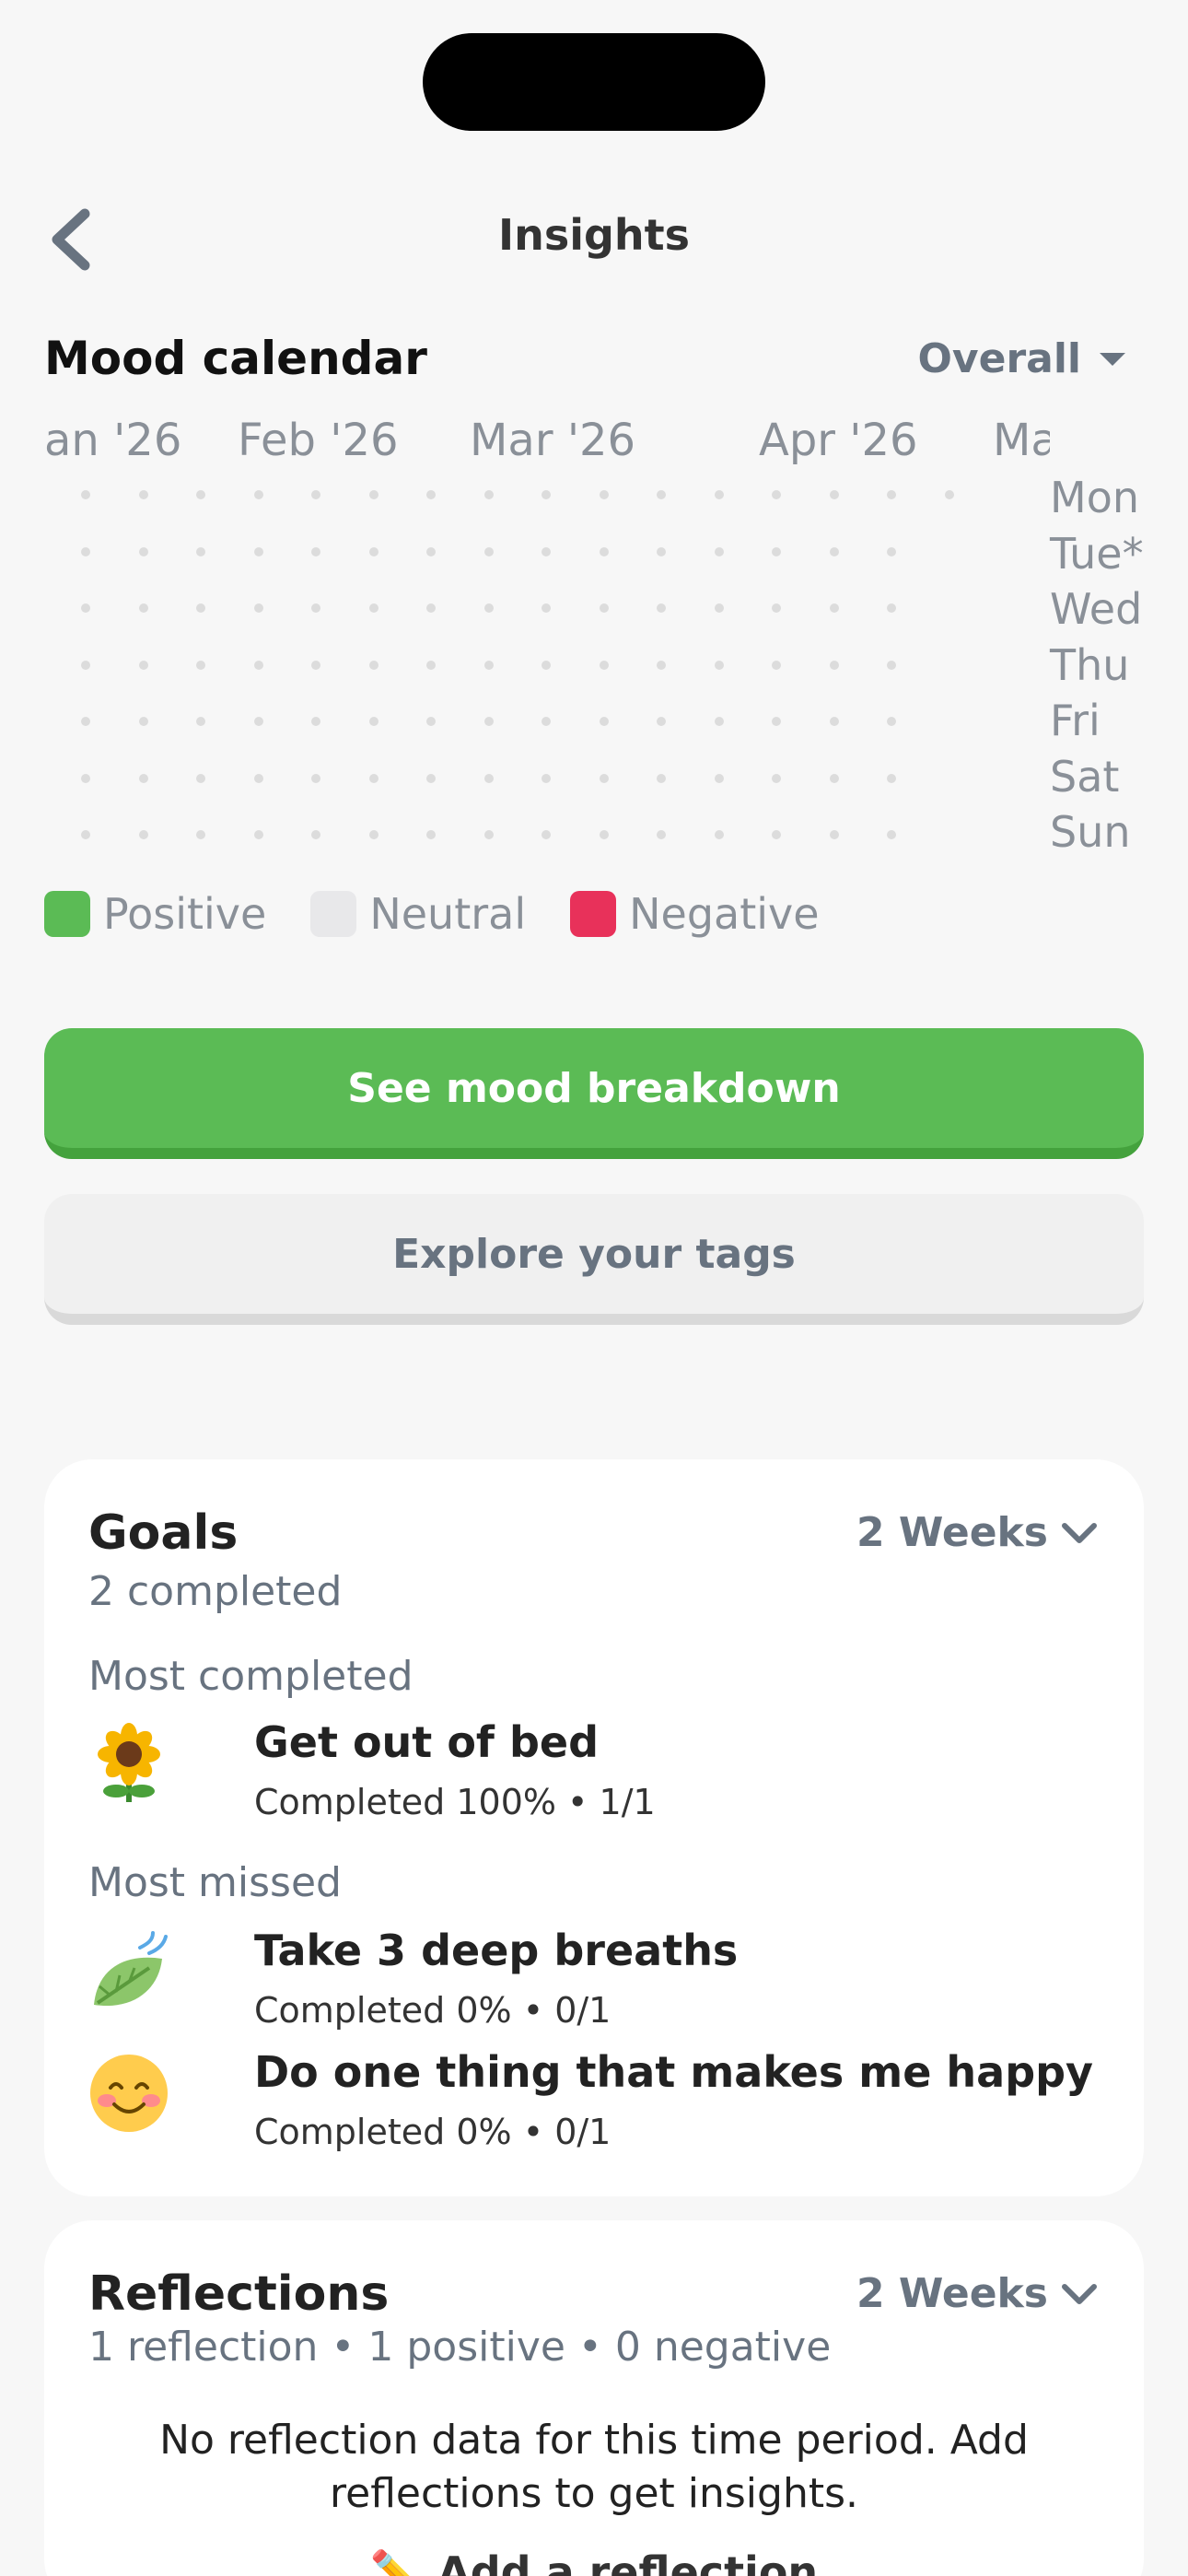  Describe the element at coordinates (999, 358) in the screenshot. I see `mood-filter-label: Overall` at that location.